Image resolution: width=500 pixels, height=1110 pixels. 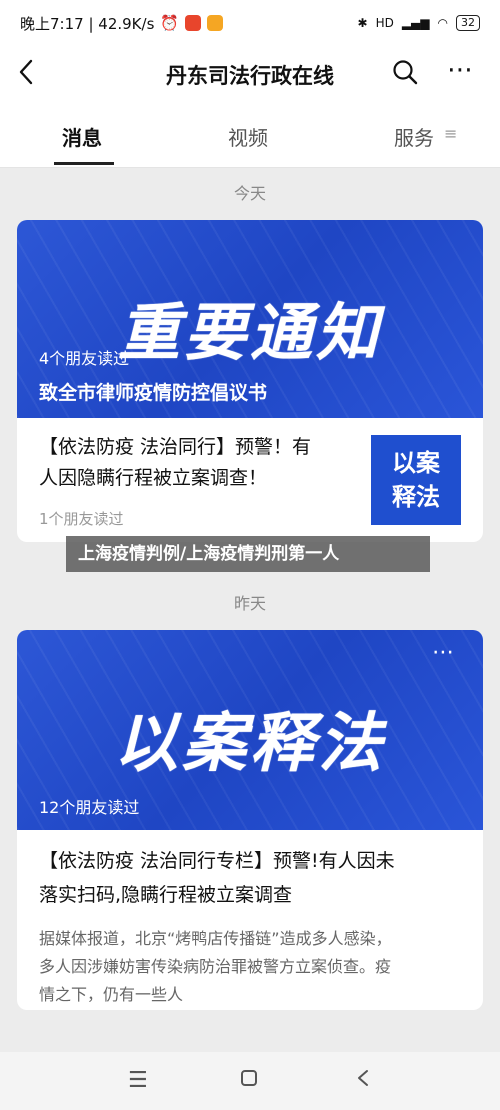 What do you see at coordinates (153, 393) in the screenshot?
I see `banner-caption: 致全市律师疫情防控倡议书` at bounding box center [153, 393].